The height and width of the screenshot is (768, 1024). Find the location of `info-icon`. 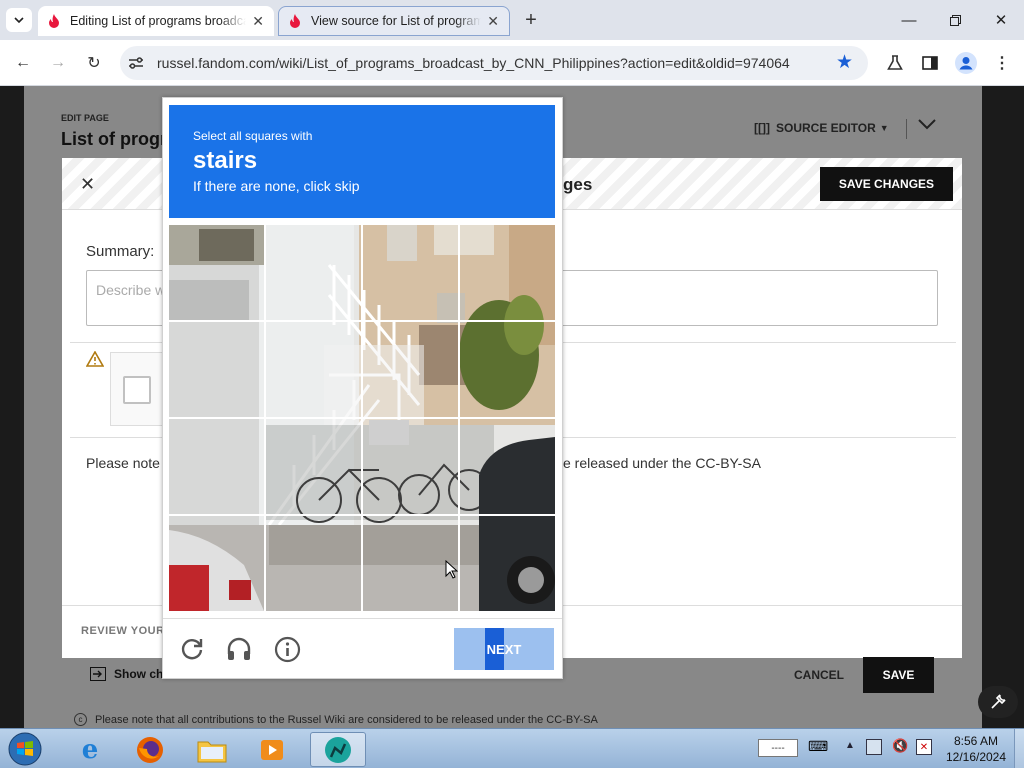

info-icon is located at coordinates (287, 649).